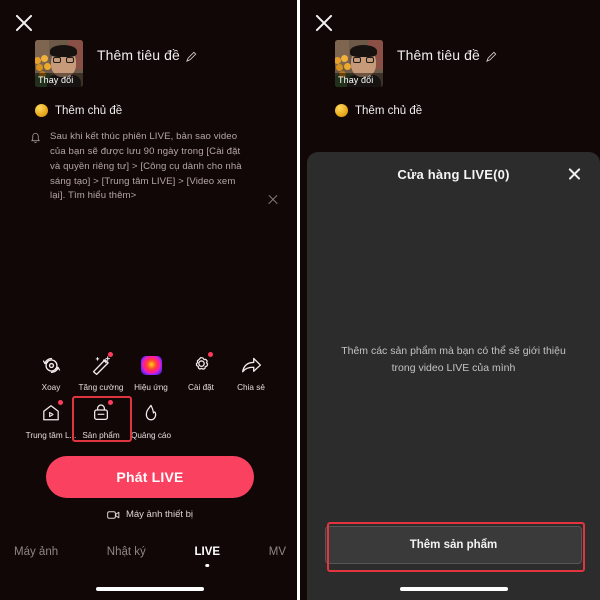 This screenshot has width=600, height=600. I want to click on panel-divider, so click(298, 300).